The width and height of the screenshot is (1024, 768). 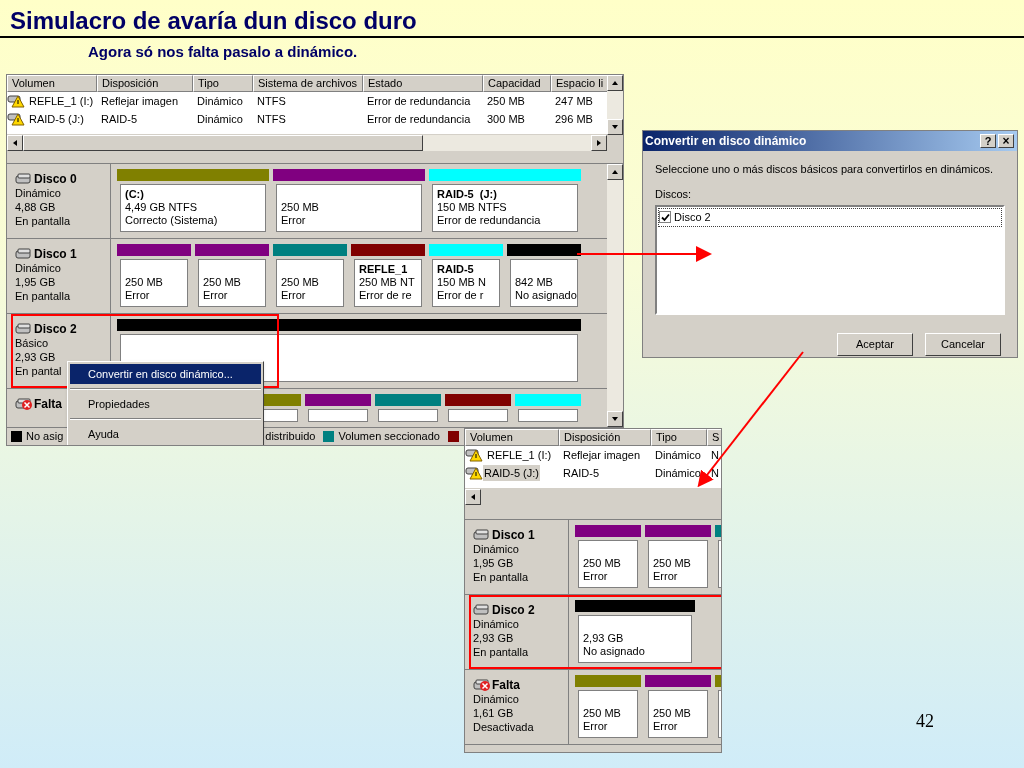 I want to click on partition: REFLE_1 250 MB NT Error de re, so click(x=388, y=276).